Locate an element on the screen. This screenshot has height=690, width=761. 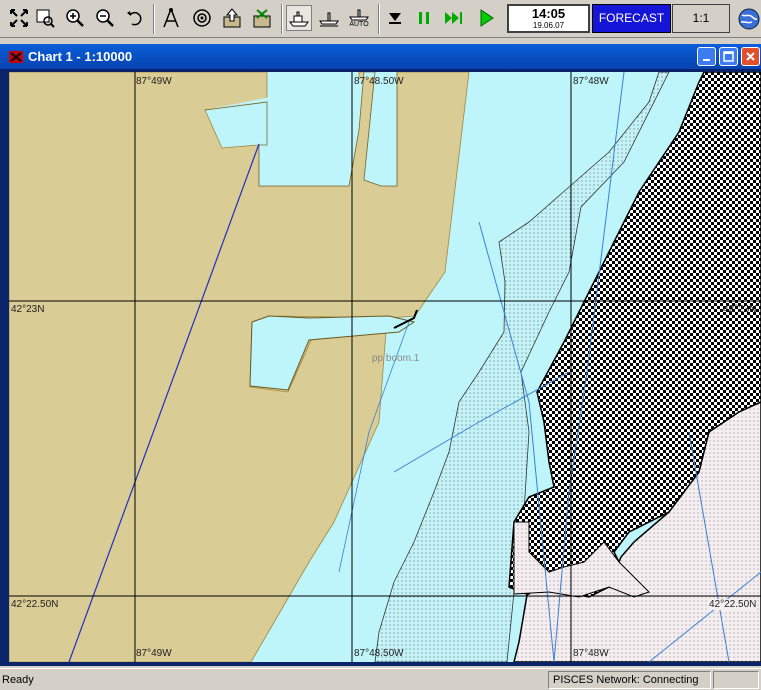
clock-display: 14:05 19.06.07 is located at coordinates (548, 18).